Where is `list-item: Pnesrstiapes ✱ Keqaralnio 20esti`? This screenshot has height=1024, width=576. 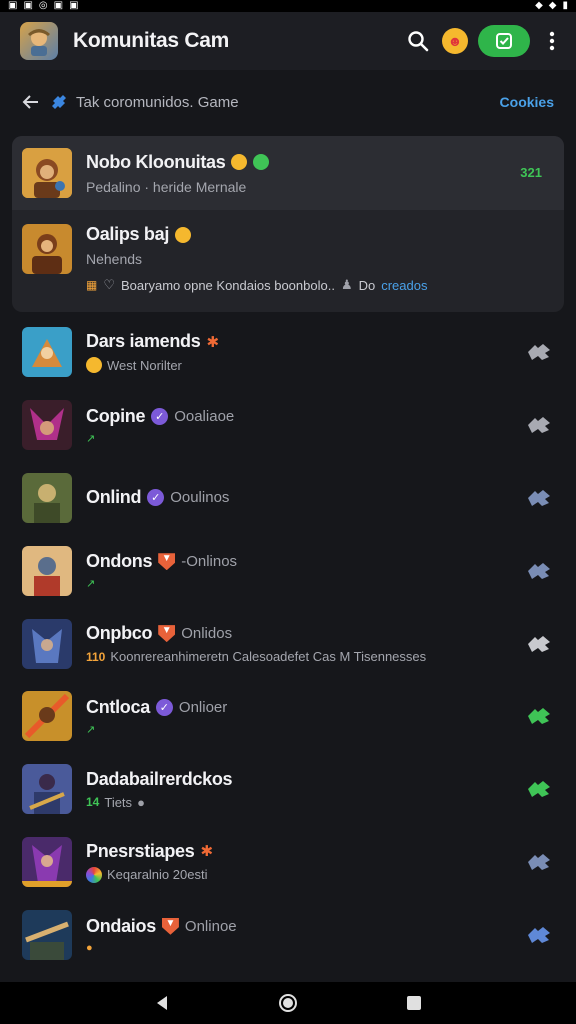 list-item: Pnesrstiapes ✱ Keqaralnio 20esti is located at coordinates (288, 862).